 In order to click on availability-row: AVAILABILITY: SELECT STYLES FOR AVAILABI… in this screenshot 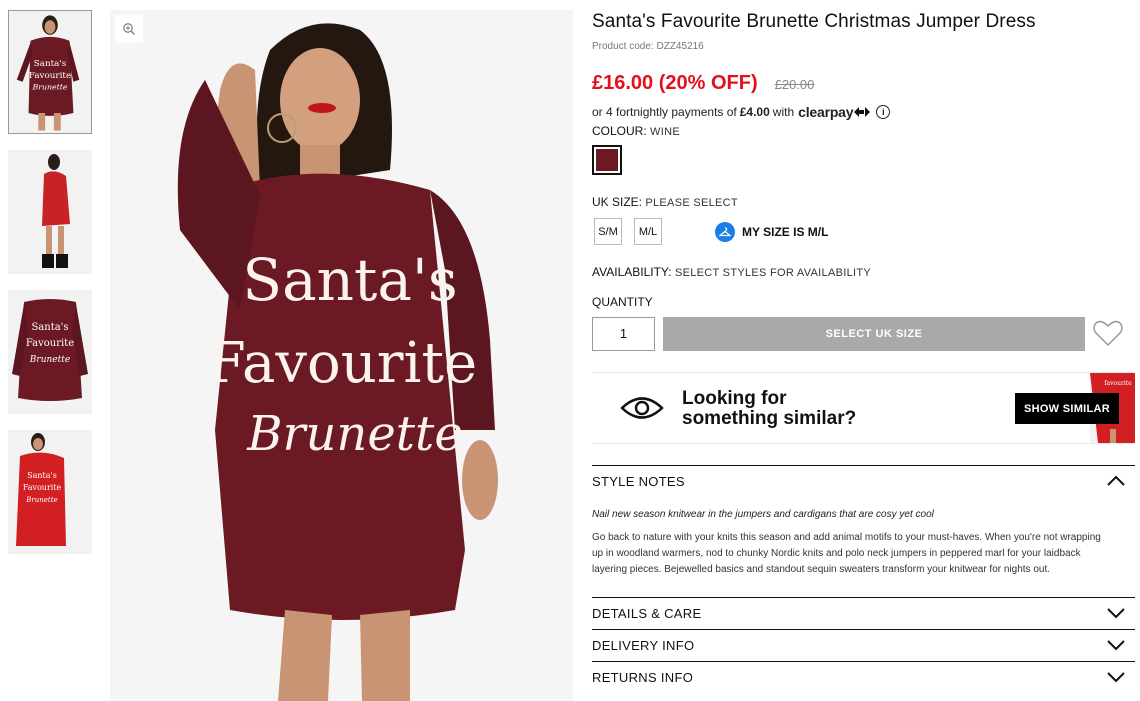, I will do `click(731, 272)`.